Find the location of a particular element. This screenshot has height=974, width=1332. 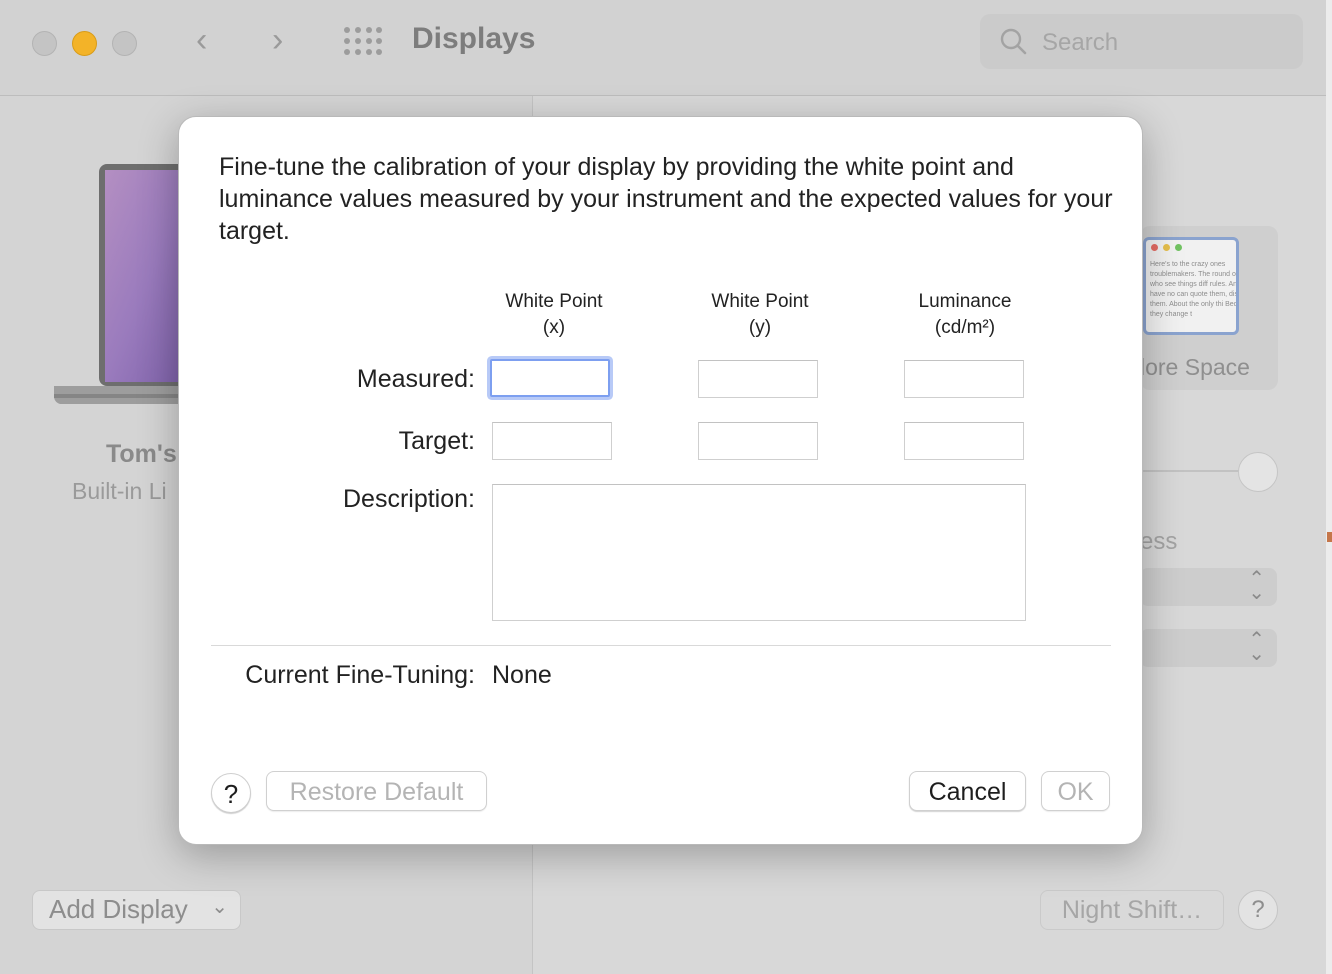

cancel-button: Cancel is located at coordinates (967, 791).